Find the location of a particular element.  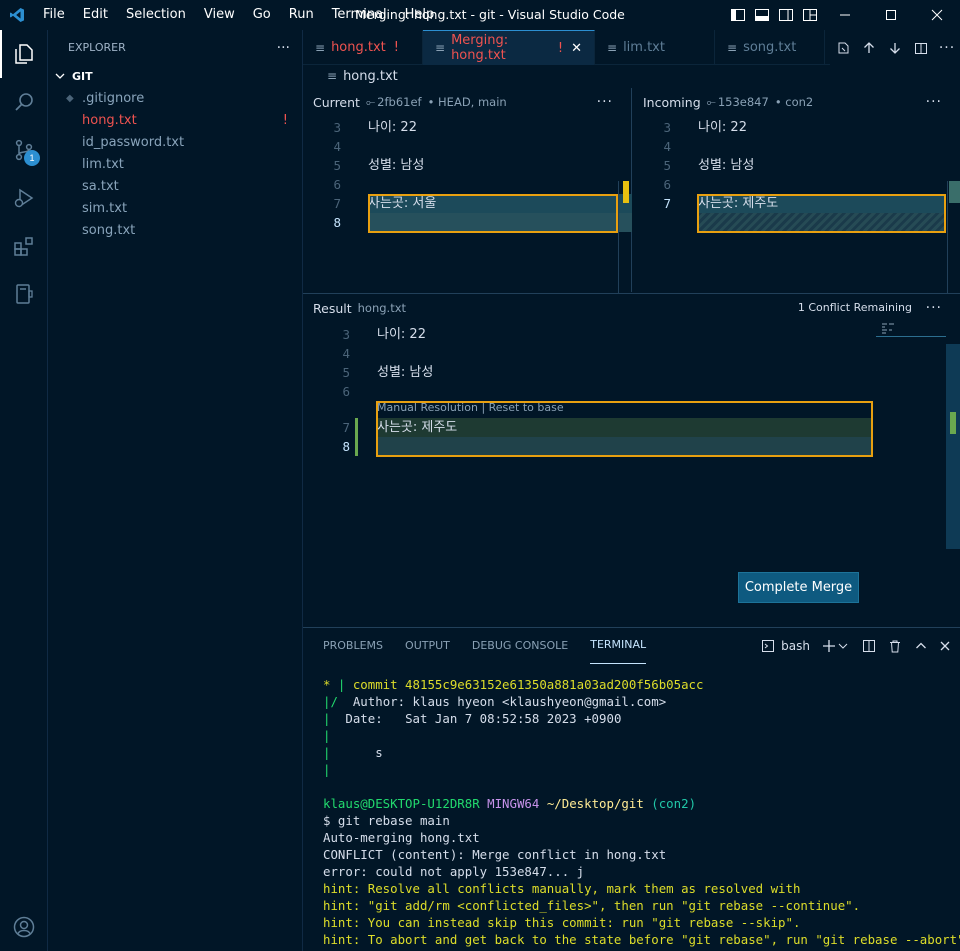

current-commit: 2fb61ef is located at coordinates (399, 102).